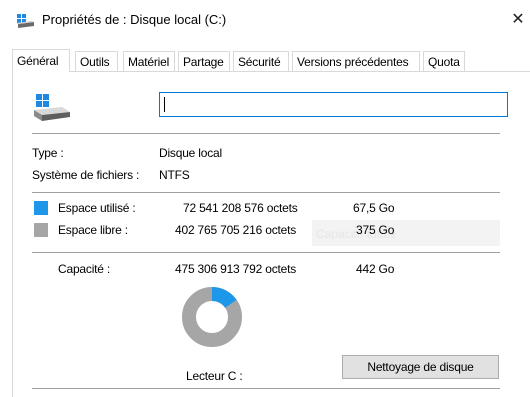  I want to click on free-space-label: Espace libre :, so click(93, 230).